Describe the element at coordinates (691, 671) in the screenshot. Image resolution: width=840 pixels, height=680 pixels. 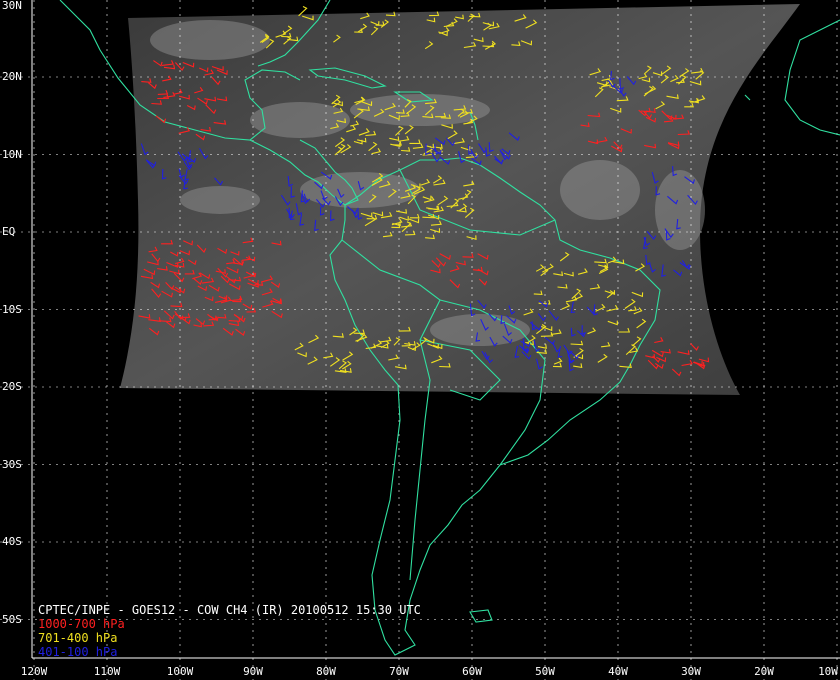
I see `lon-label: 30W` at that location.